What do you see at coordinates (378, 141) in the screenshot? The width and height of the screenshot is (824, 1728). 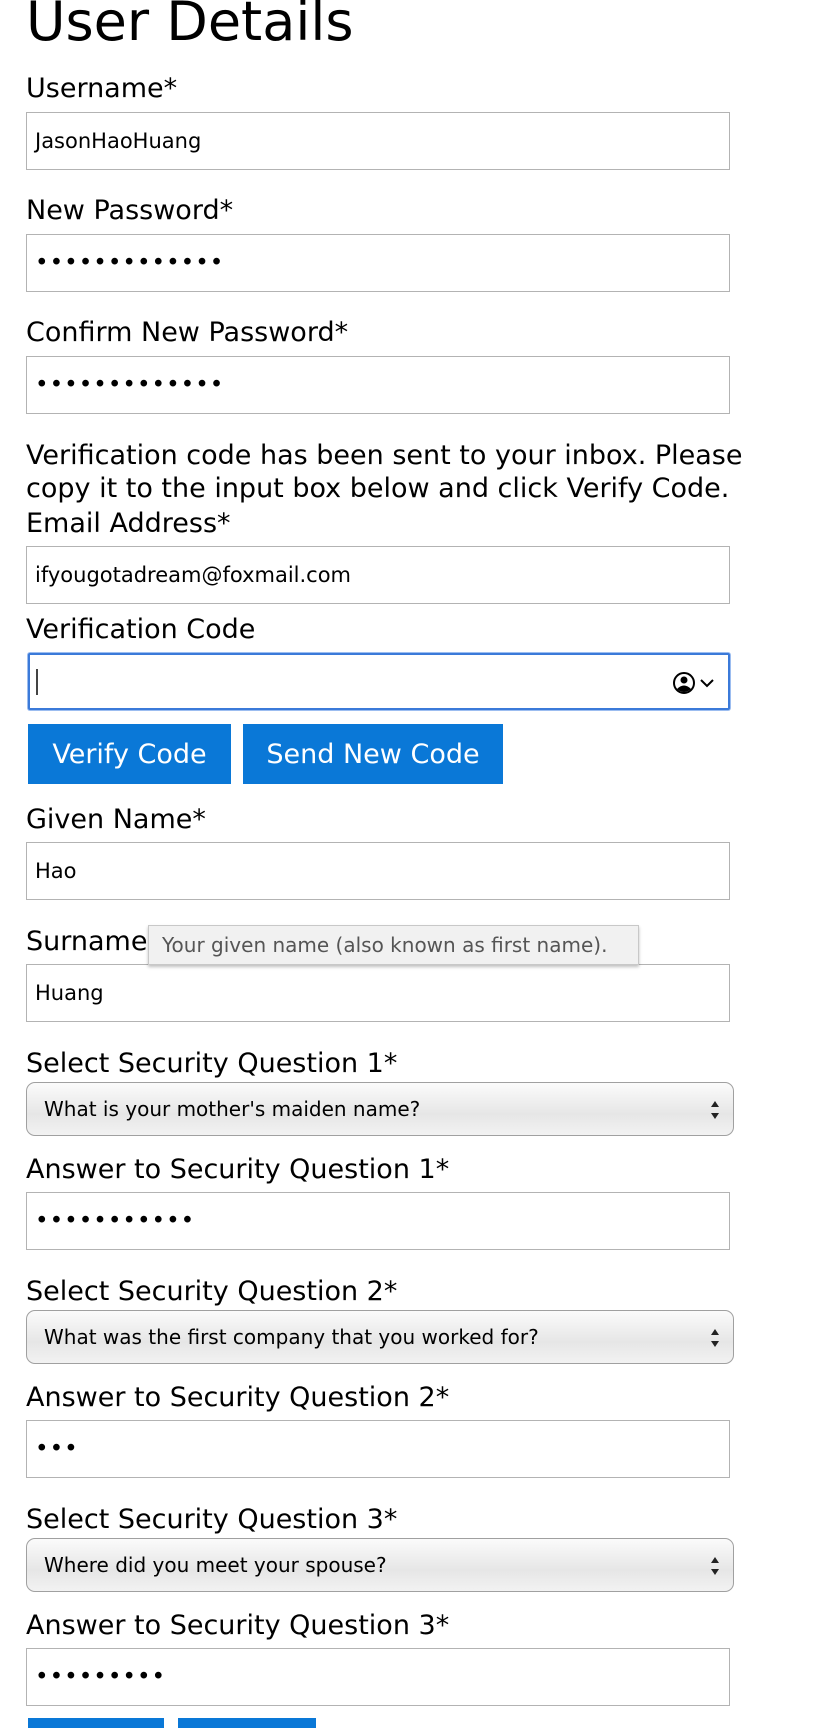 I see `username-field: JasonHaoHuang` at bounding box center [378, 141].